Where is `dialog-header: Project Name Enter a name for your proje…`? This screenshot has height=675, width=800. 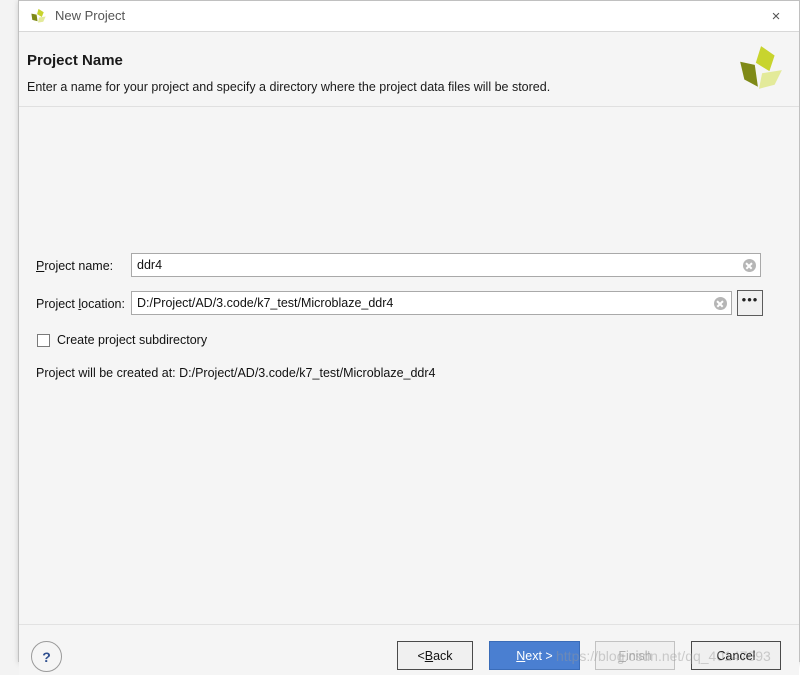
dialog-header: Project Name Enter a name for your proje… is located at coordinates (409, 69).